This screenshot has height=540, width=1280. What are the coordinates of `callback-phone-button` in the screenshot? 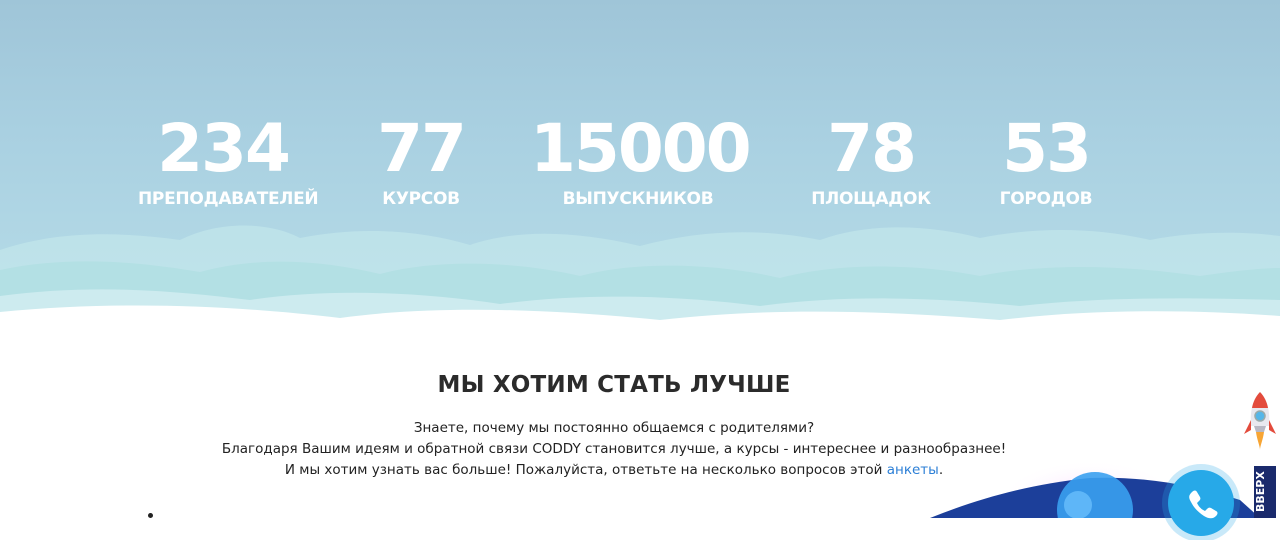 It's located at (1201, 503).